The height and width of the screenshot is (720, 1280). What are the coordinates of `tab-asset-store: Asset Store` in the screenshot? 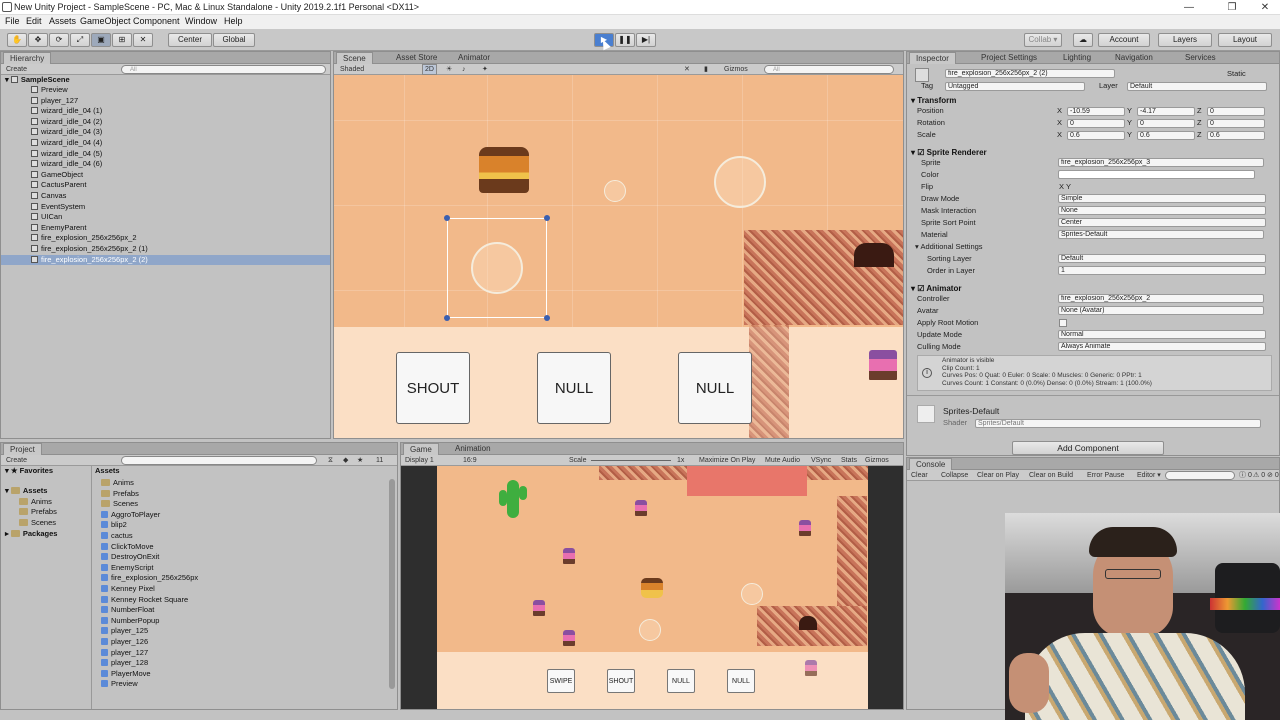 It's located at (416, 58).